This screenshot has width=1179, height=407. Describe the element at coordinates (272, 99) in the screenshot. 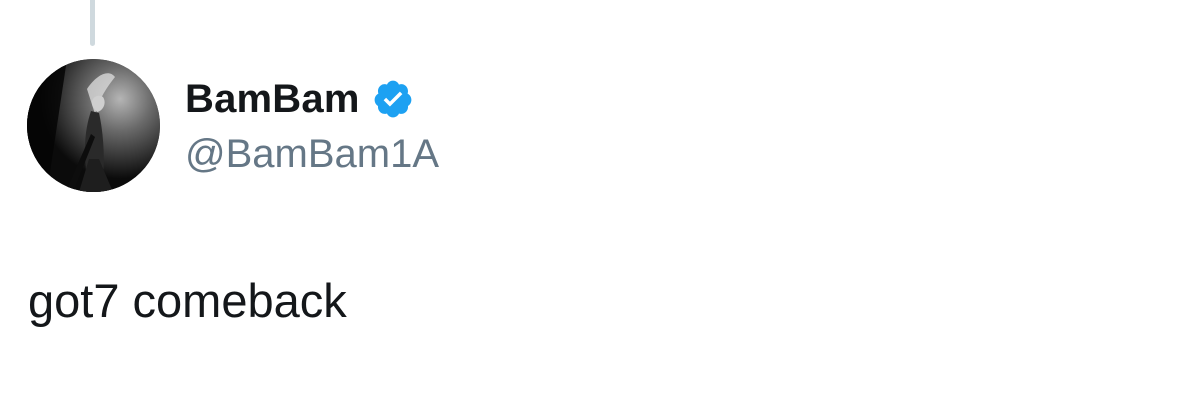

I see `author-display-name: BamBam` at that location.